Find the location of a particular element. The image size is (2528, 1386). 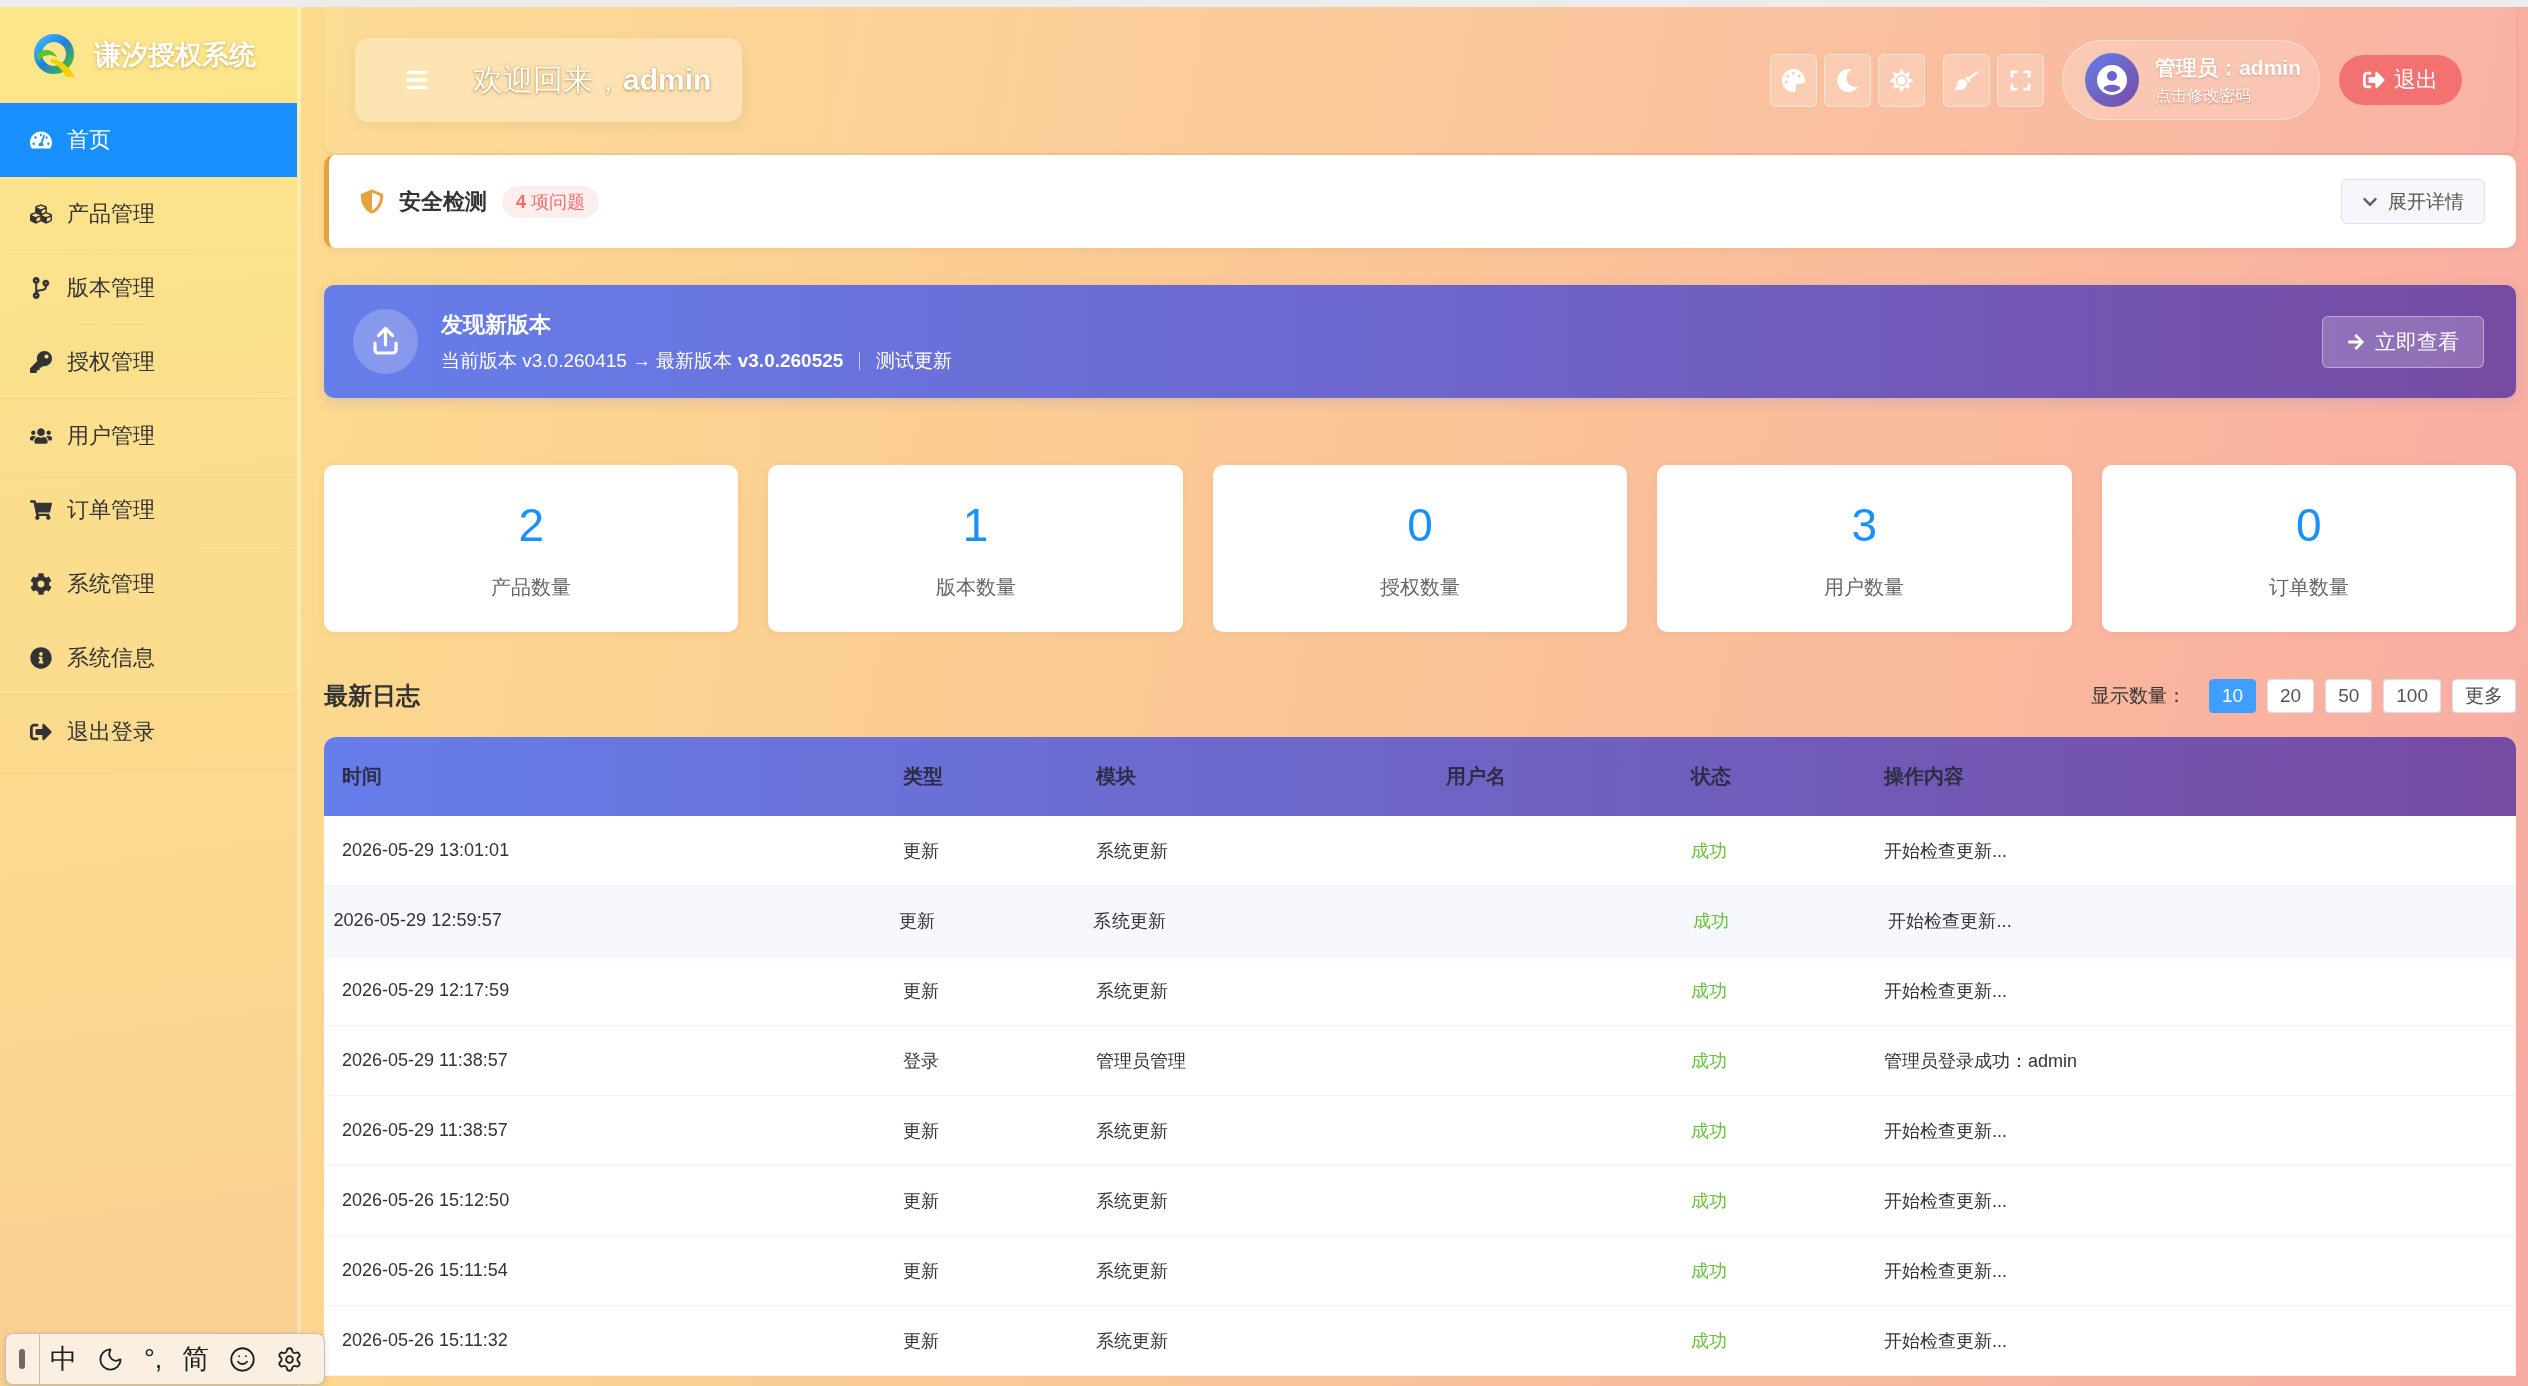

sidebar-item: 订单管理 is located at coordinates (148, 510).